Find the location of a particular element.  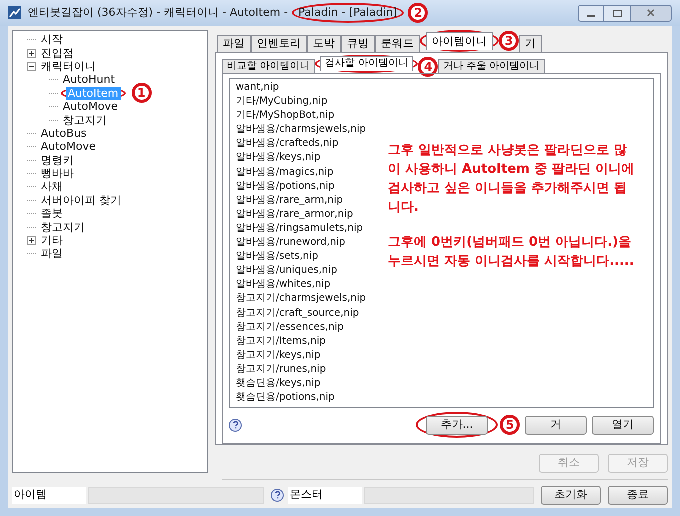

list-item: 알바생용/whites,nip is located at coordinates (283, 285).